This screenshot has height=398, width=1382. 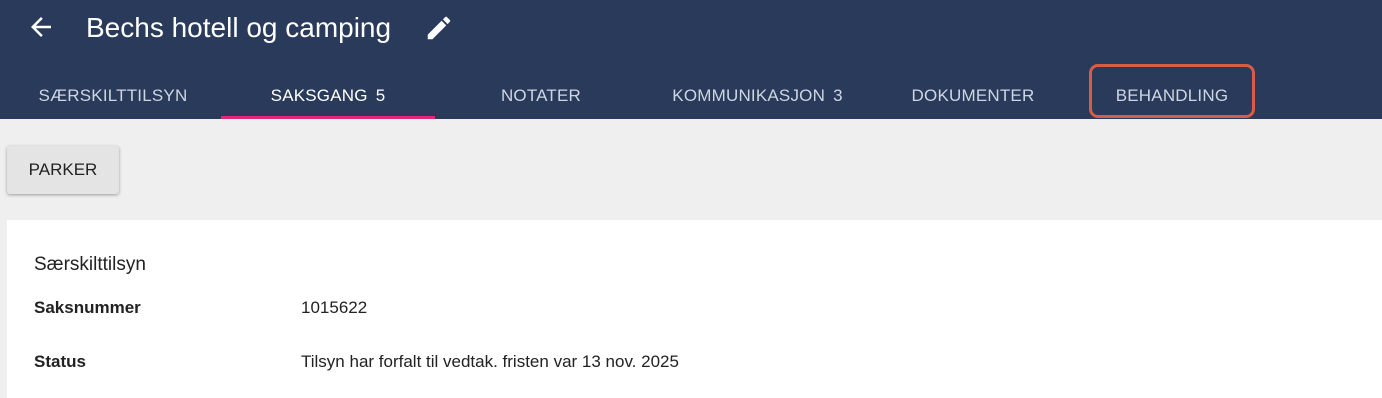 What do you see at coordinates (239, 27) in the screenshot?
I see `page-title: Bechs hotell og camping` at bounding box center [239, 27].